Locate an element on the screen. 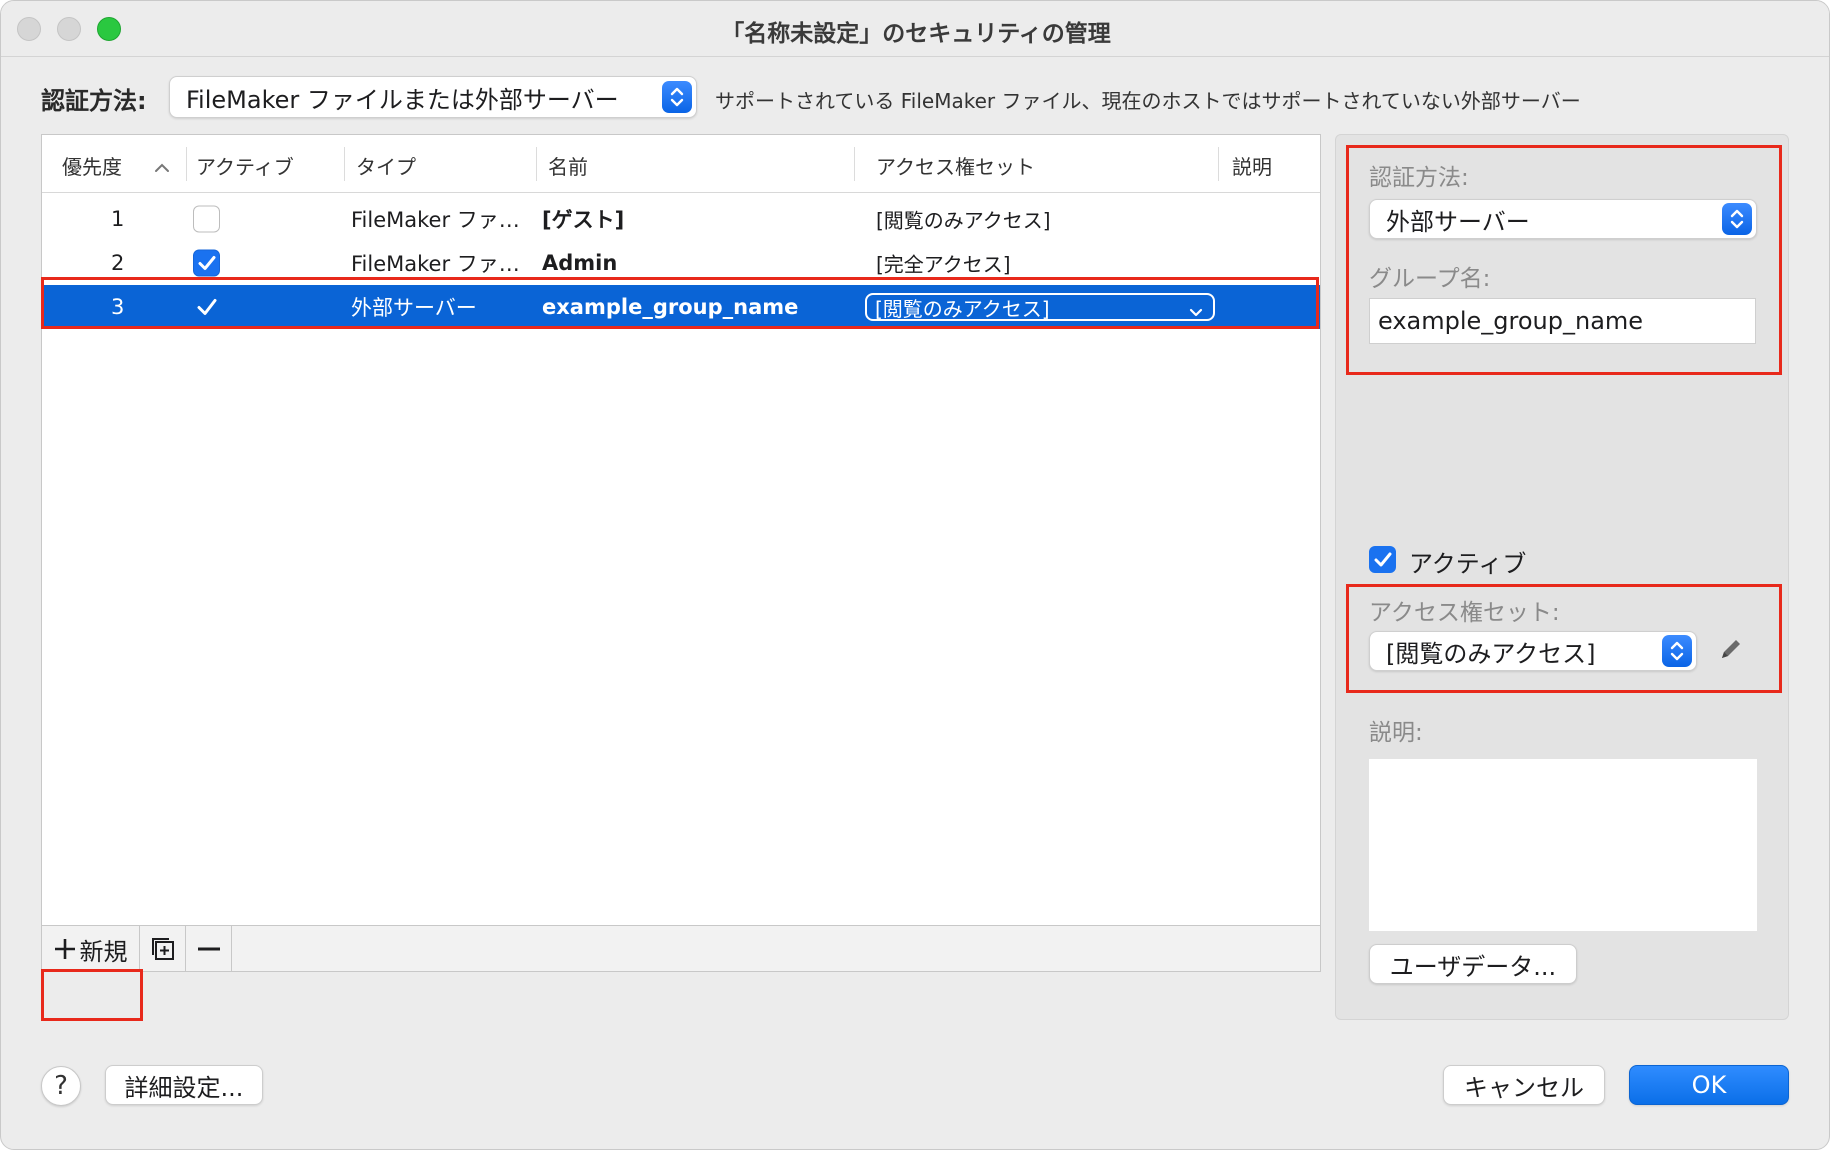 The image size is (1830, 1150). detail-active-checkbox is located at coordinates (1382, 559).